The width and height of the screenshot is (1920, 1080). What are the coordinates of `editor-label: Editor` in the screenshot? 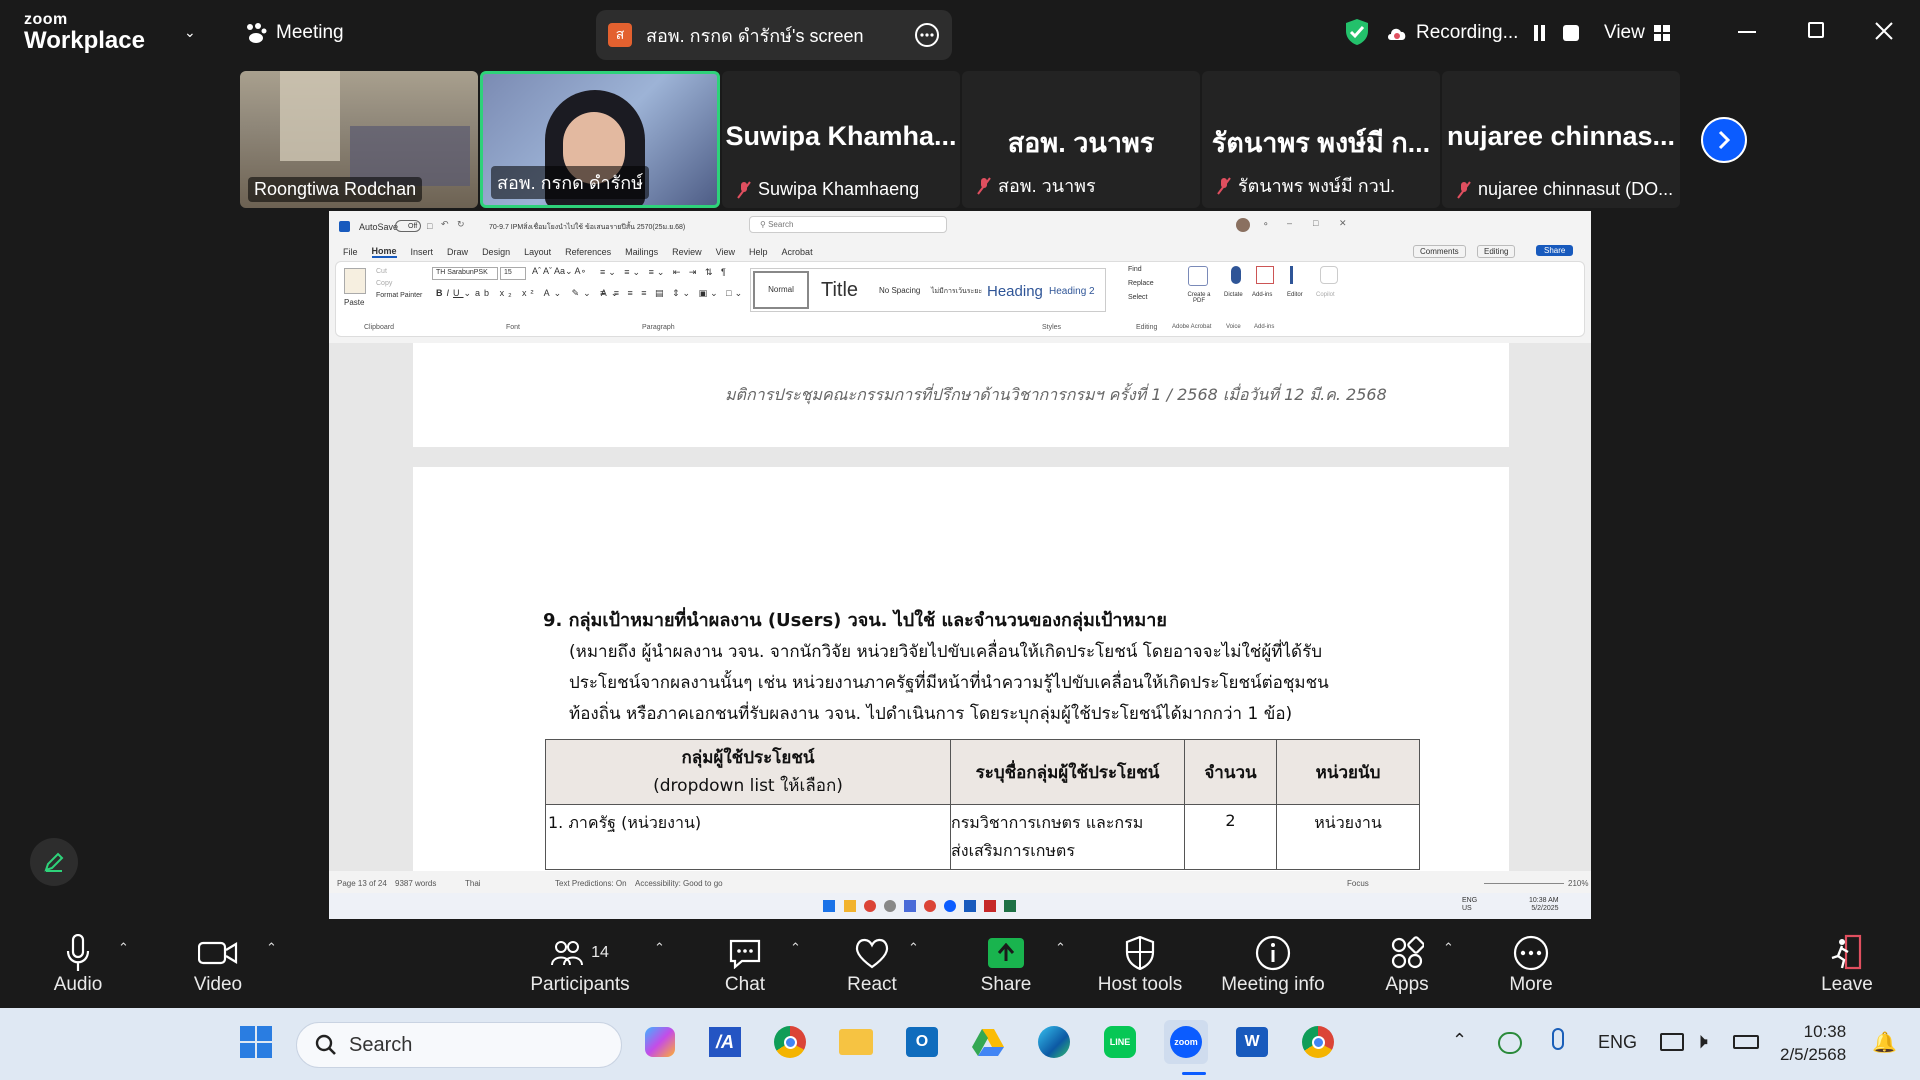 It's located at (1295, 295).